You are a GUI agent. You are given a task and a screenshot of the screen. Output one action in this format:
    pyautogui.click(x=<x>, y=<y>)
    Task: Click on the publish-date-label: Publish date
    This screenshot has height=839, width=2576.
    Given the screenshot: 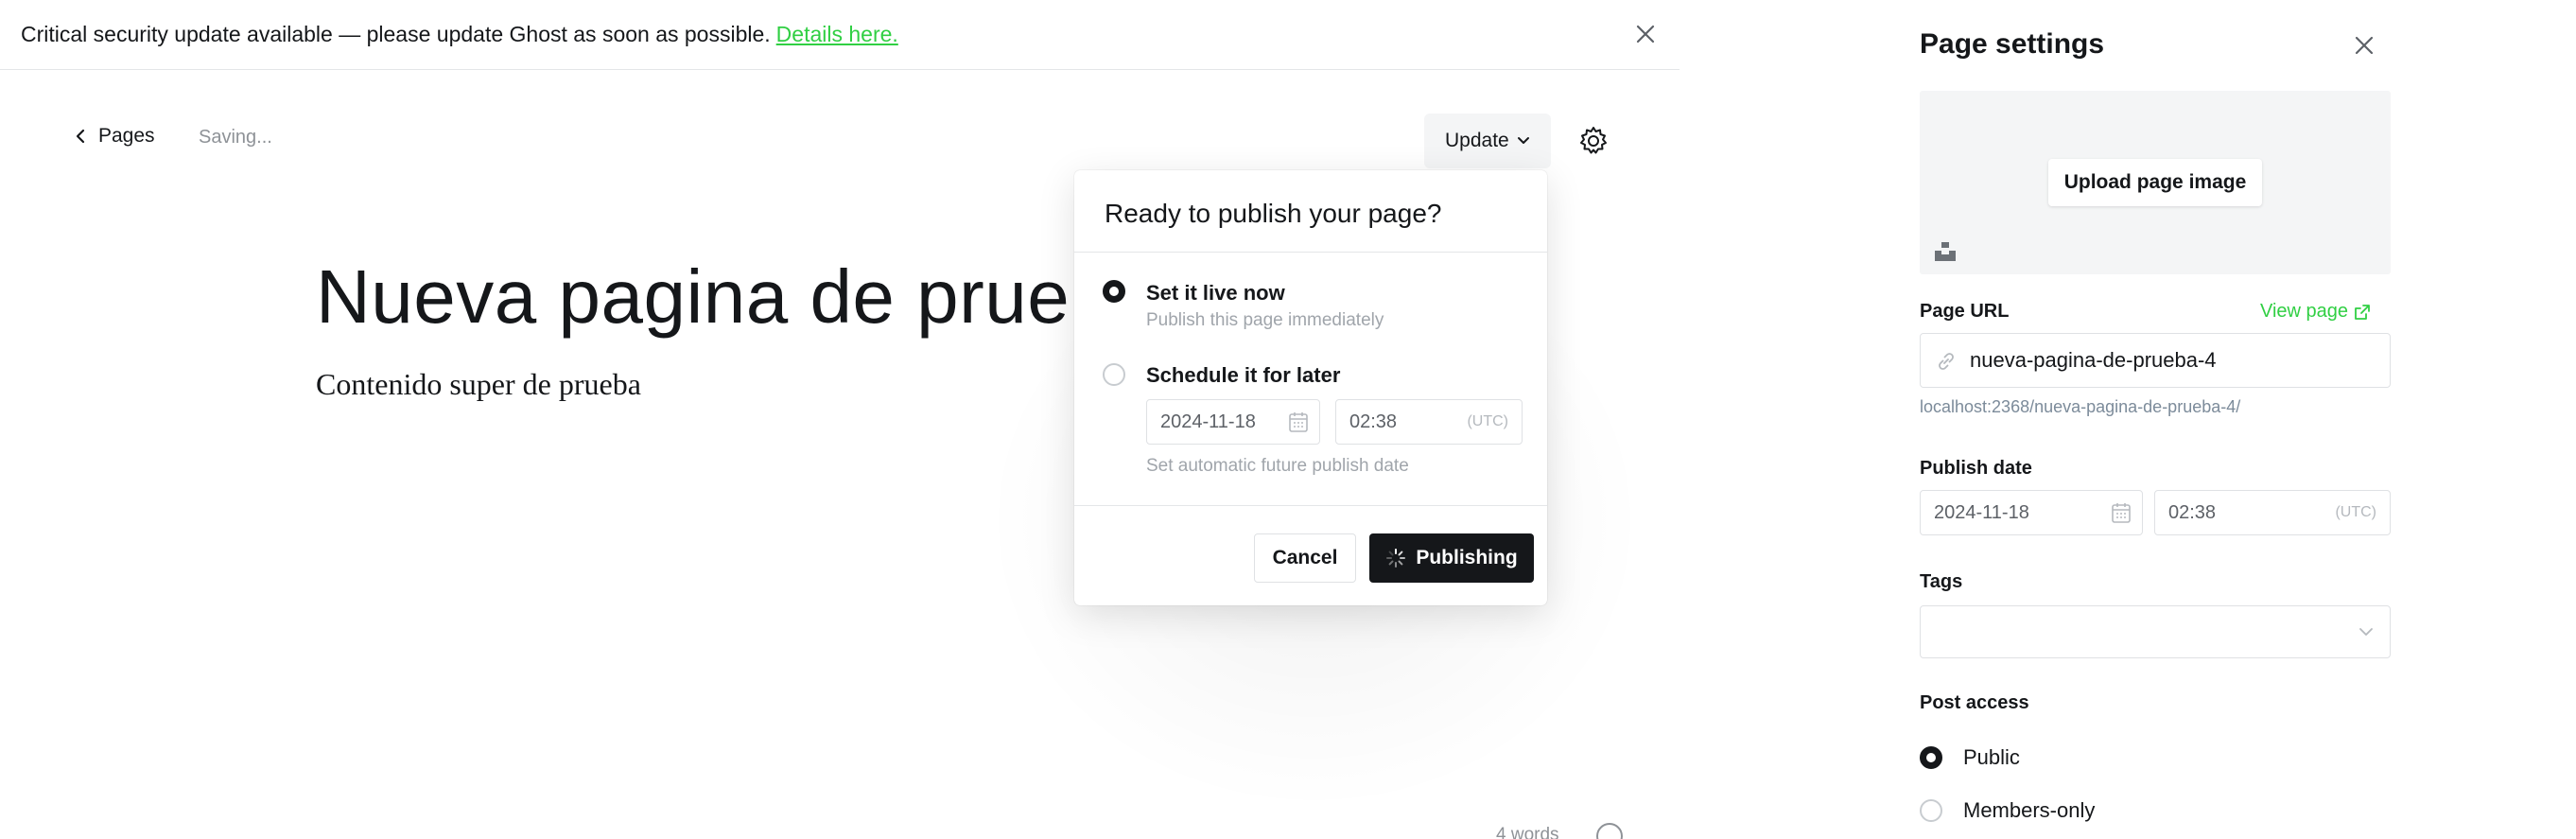 What is the action you would take?
    pyautogui.click(x=1976, y=468)
    